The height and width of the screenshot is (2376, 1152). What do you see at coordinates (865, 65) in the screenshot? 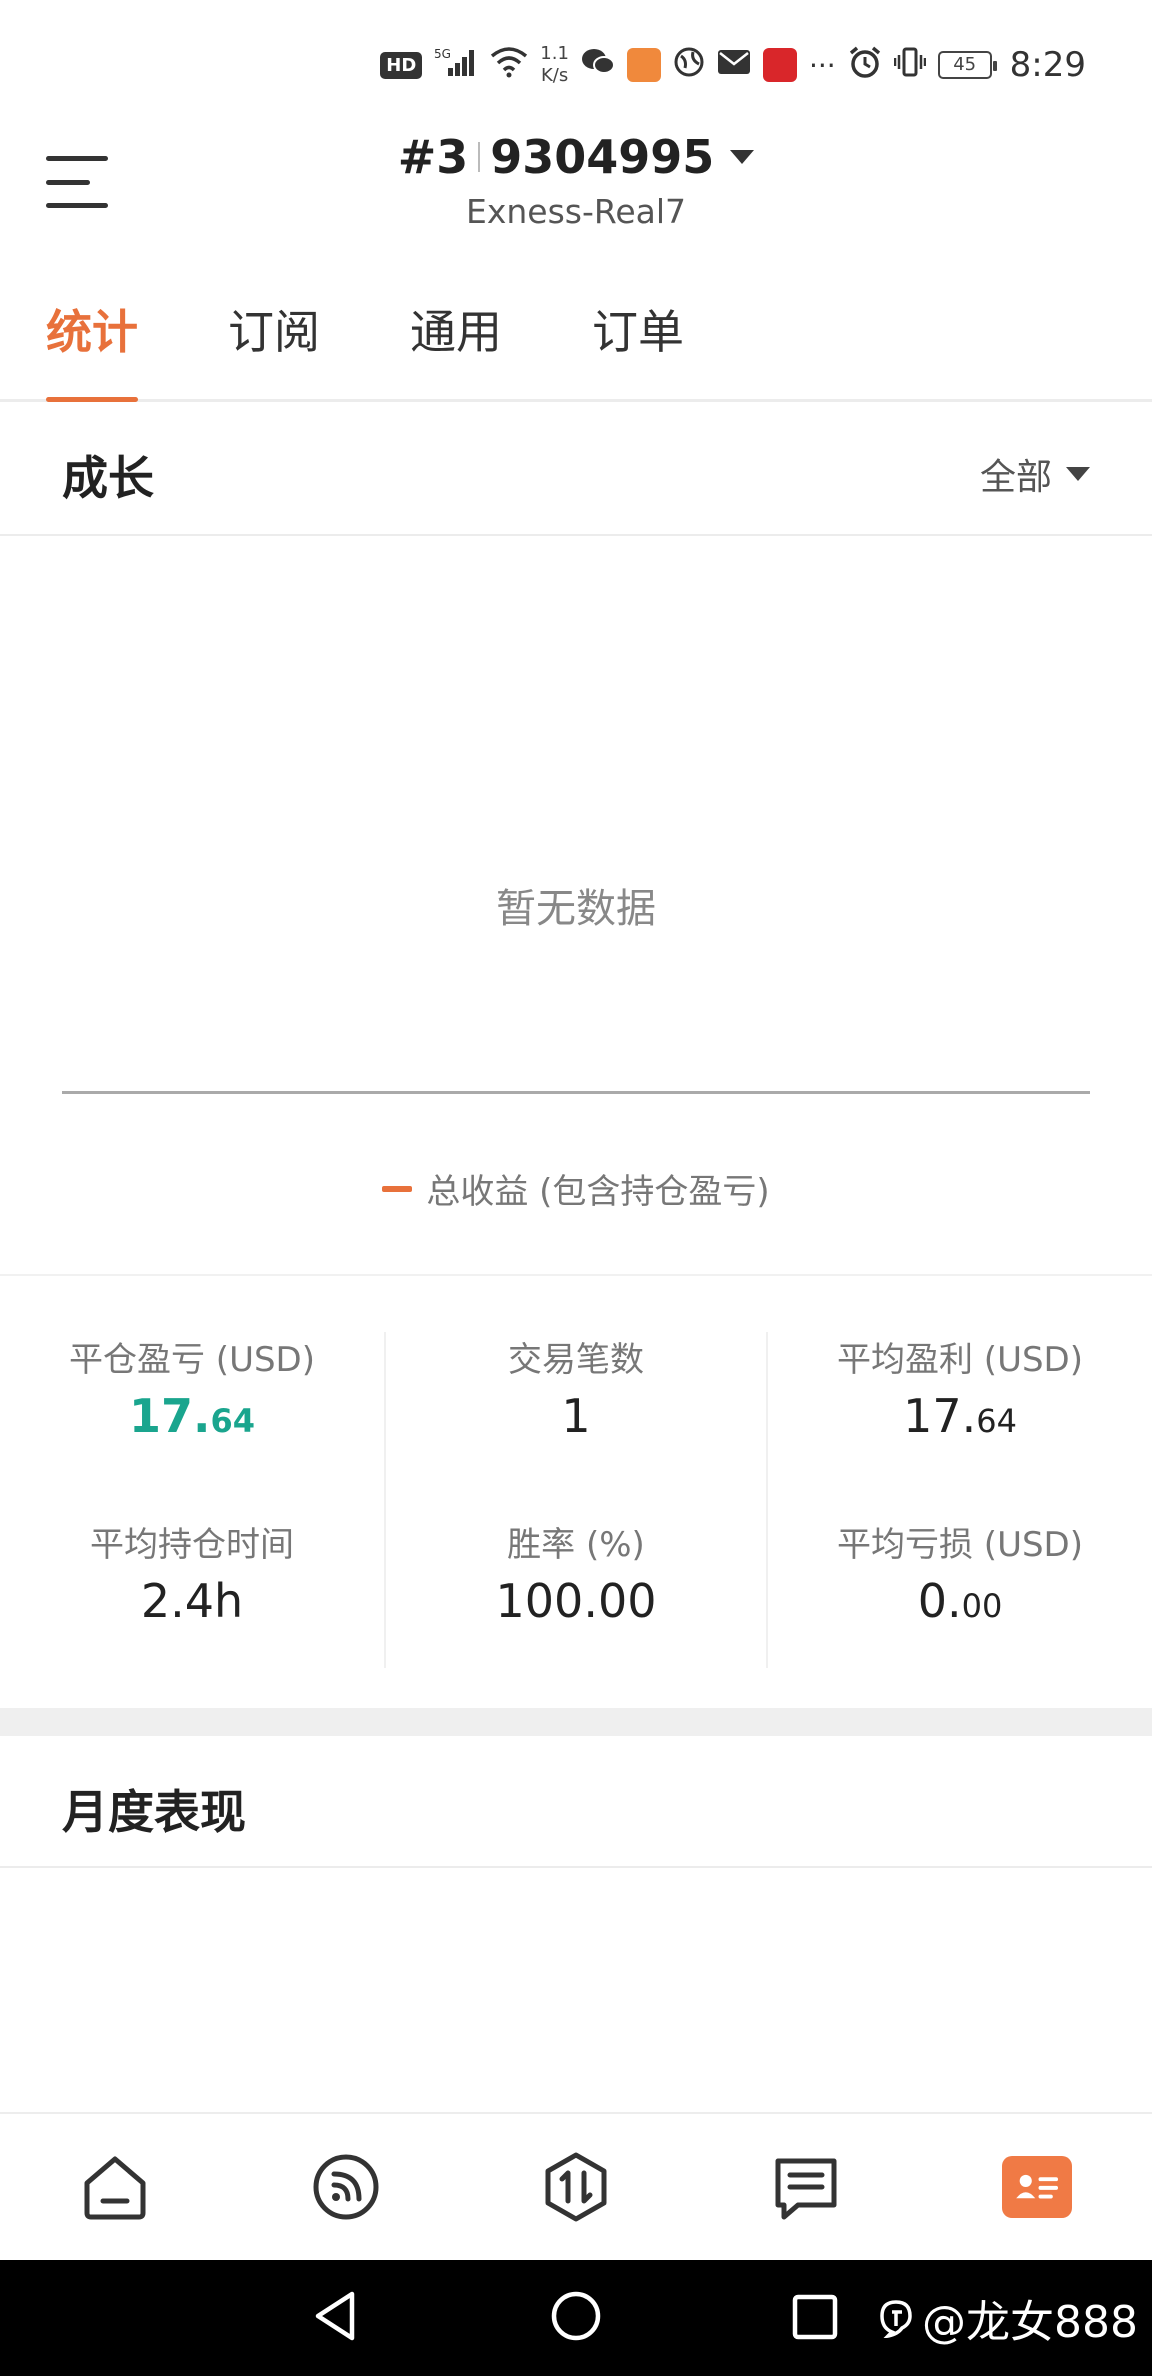
I see `alarm-icon` at bounding box center [865, 65].